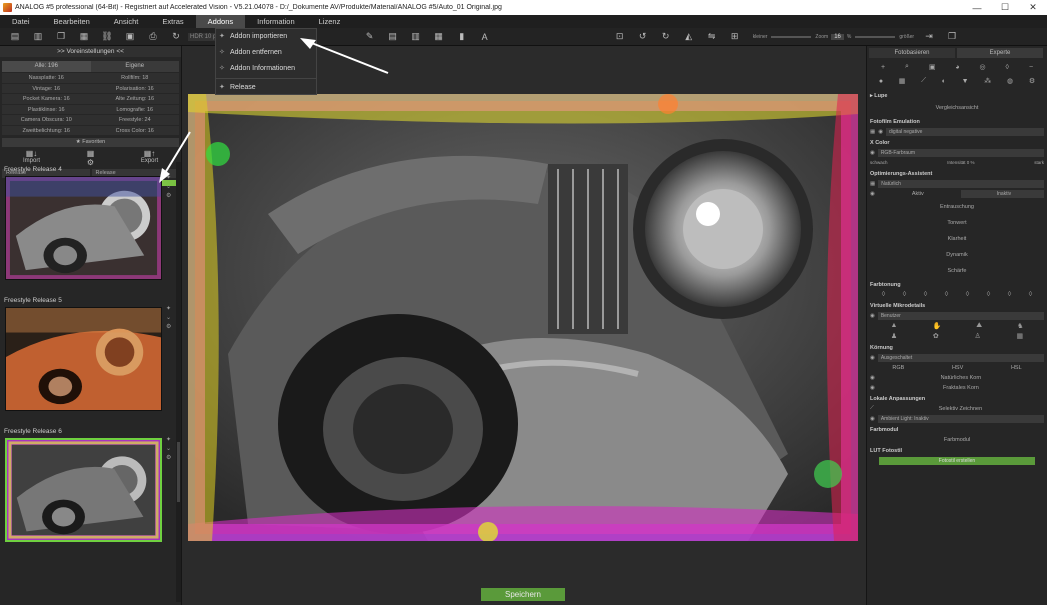  I want to click on scrollbar-thumb, so click(178, 472).